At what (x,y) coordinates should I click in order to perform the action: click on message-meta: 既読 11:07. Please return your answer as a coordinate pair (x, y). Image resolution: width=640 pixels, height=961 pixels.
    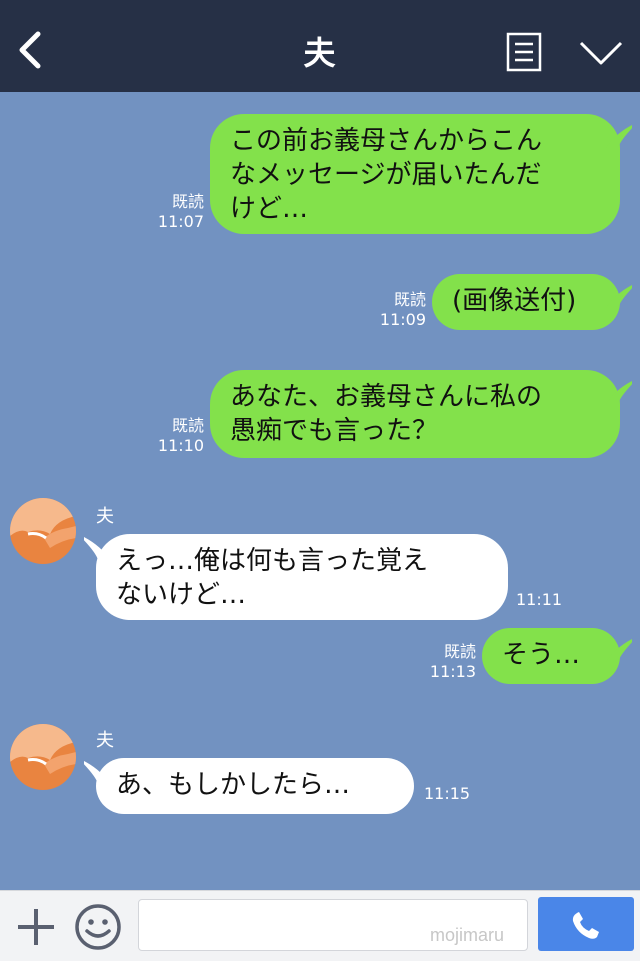
    Looking at the image, I should click on (177, 212).